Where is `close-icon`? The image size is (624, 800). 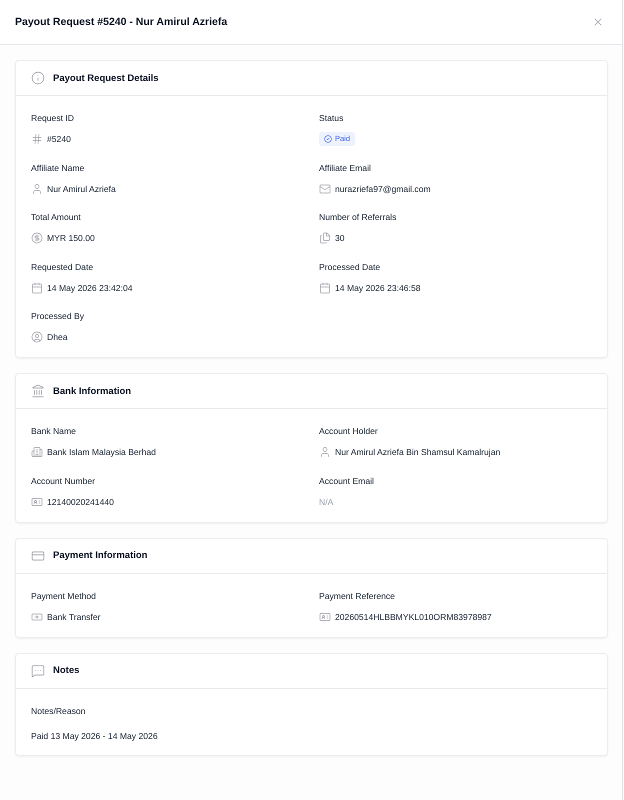 close-icon is located at coordinates (598, 22).